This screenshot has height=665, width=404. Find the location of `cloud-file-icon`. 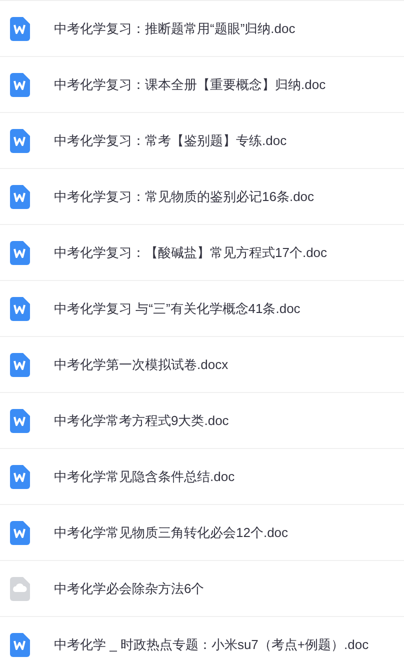

cloud-file-icon is located at coordinates (20, 588).